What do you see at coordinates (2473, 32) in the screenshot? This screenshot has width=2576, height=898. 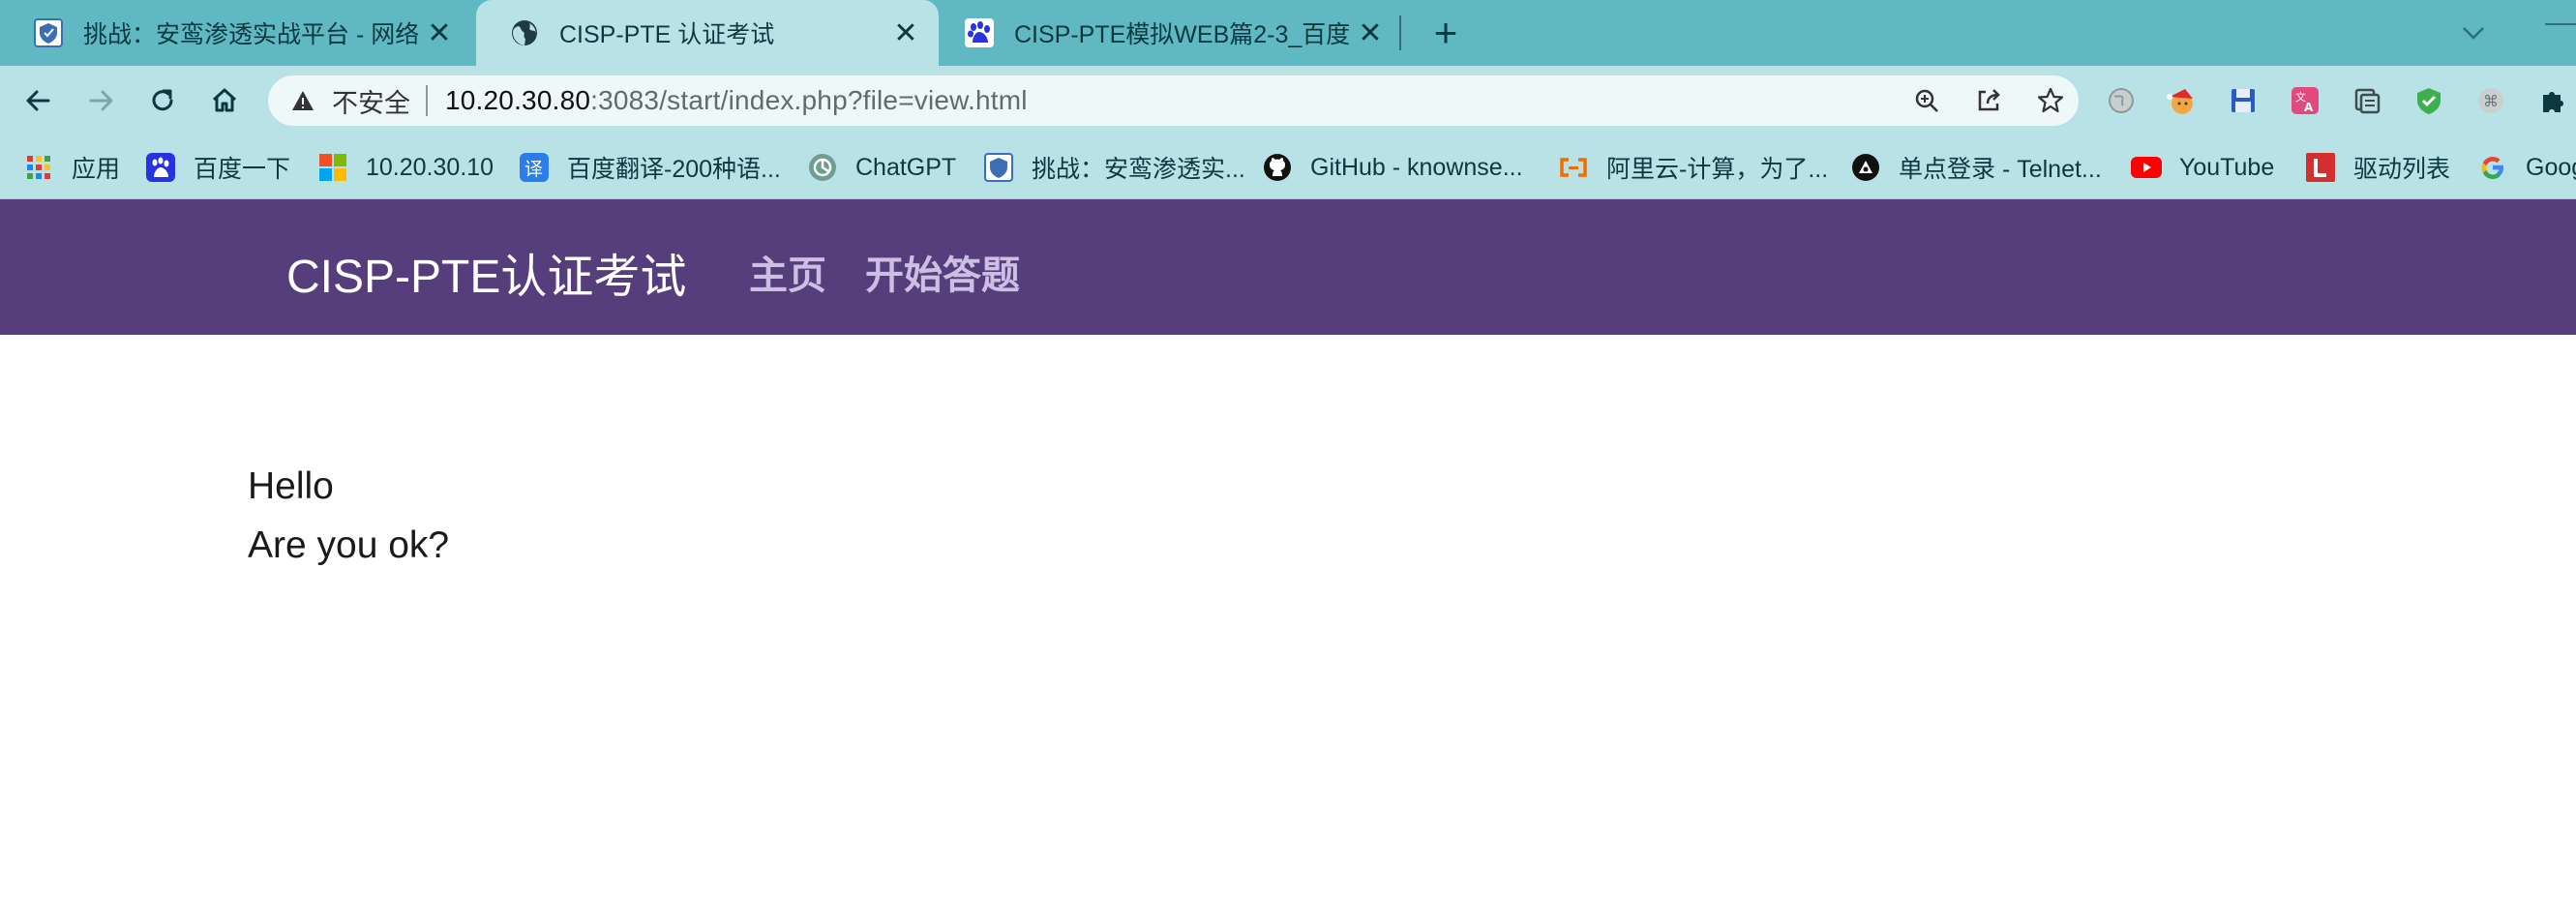 I see `tab-search-chevron-icon` at bounding box center [2473, 32].